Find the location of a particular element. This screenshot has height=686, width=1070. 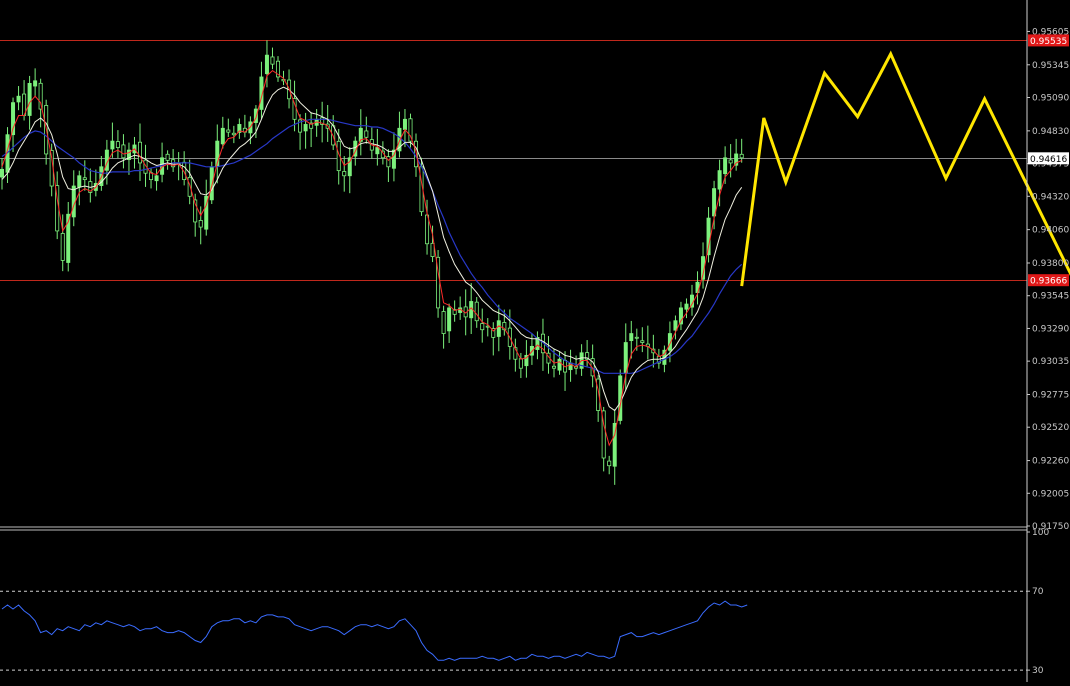

support-price-box: 0.93666 is located at coordinates (1048, 280).